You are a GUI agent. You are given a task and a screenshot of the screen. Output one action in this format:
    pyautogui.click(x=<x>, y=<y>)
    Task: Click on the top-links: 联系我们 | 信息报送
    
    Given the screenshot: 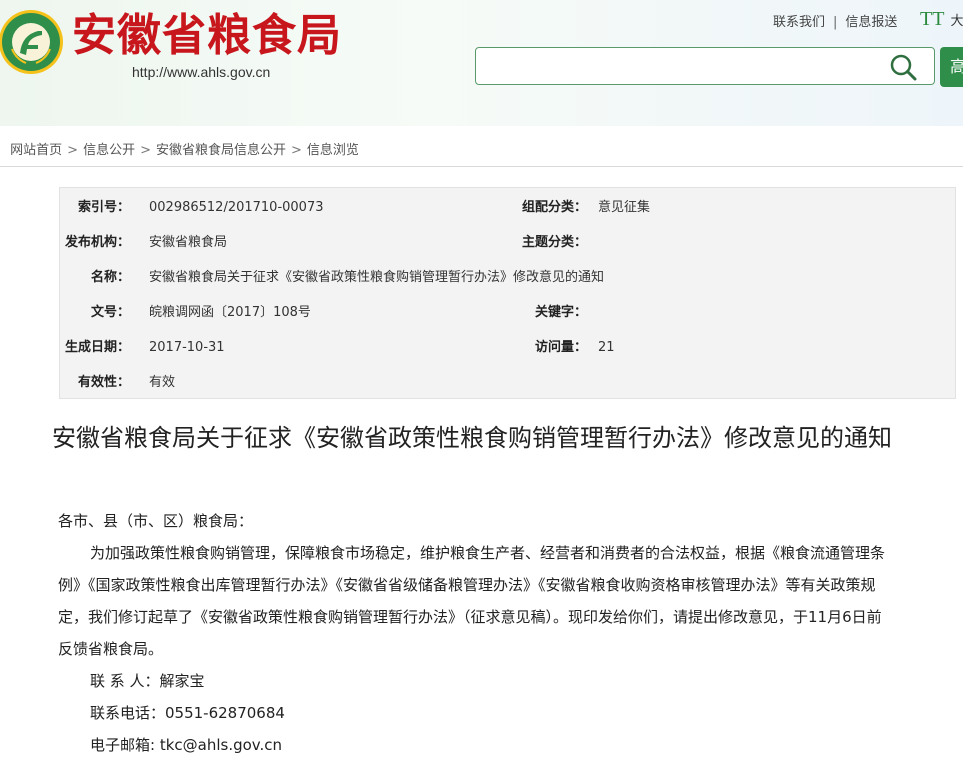 What is the action you would take?
    pyautogui.click(x=835, y=20)
    